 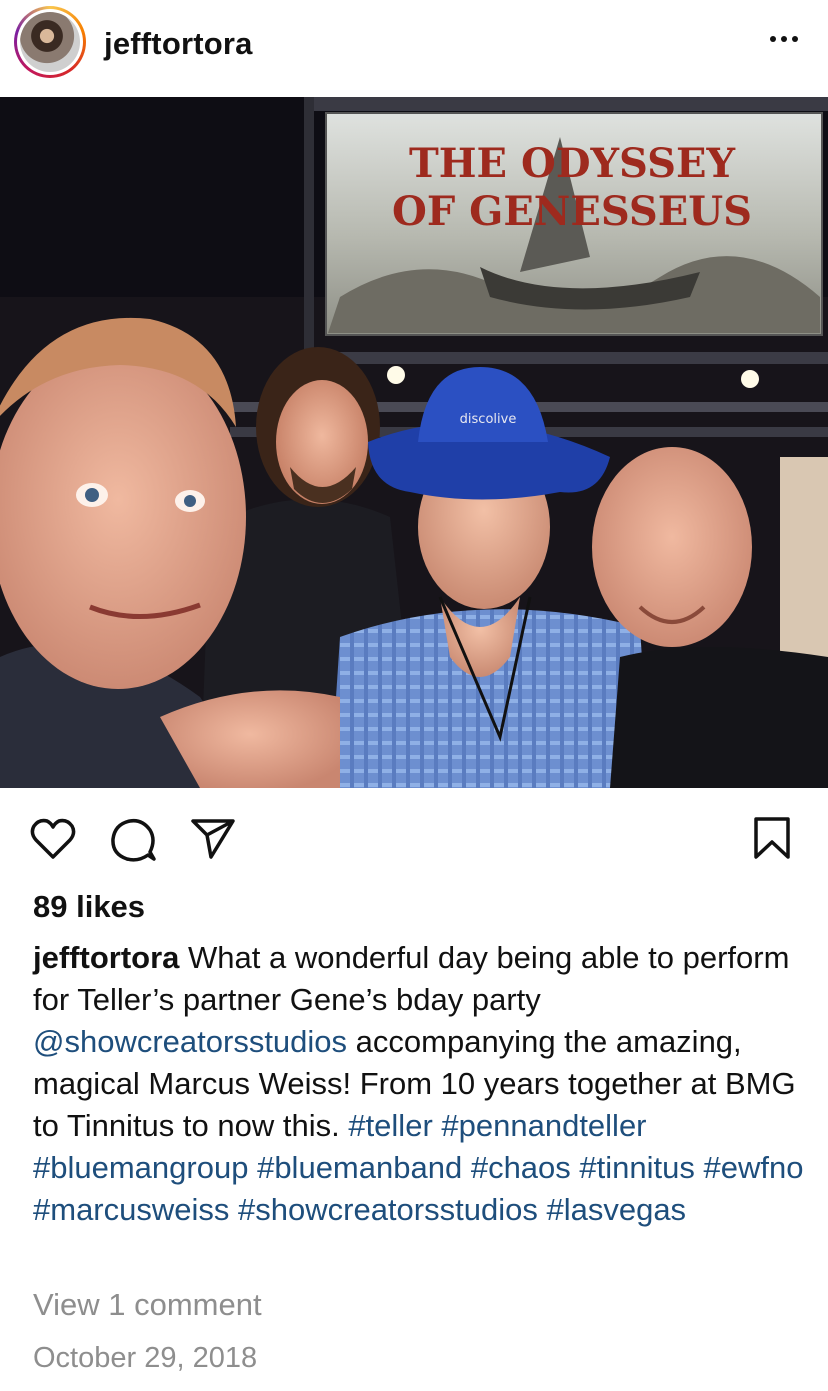 I want to click on more-options-icon, so click(x=784, y=39).